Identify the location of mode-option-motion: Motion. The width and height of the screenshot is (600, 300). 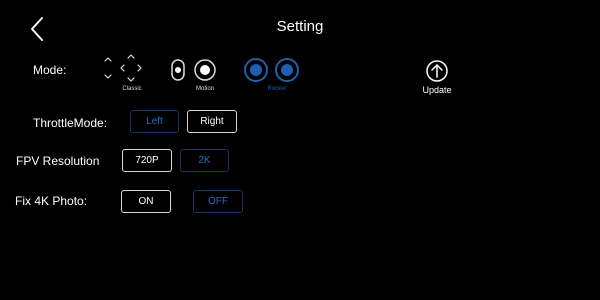
(196, 76).